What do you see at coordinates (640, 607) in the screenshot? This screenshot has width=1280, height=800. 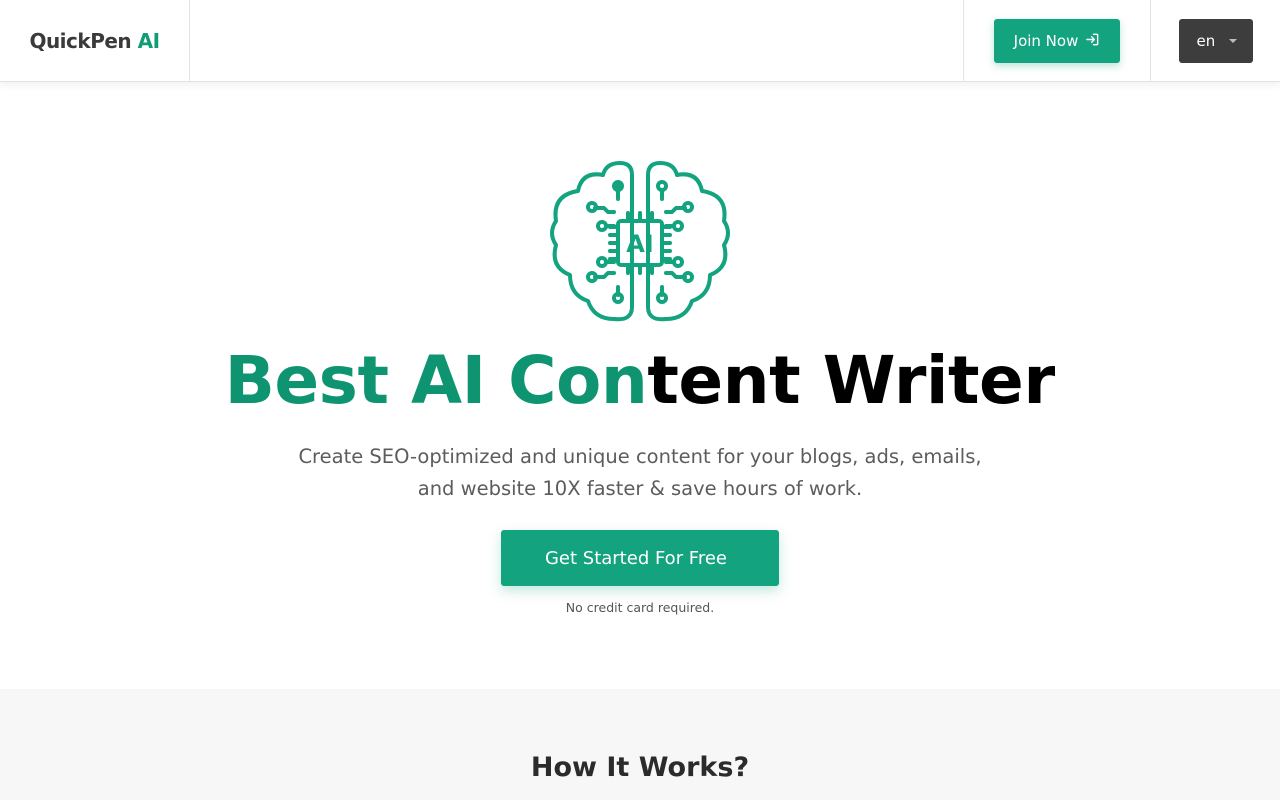 I see `no-credit-card-note: No credit card required.` at bounding box center [640, 607].